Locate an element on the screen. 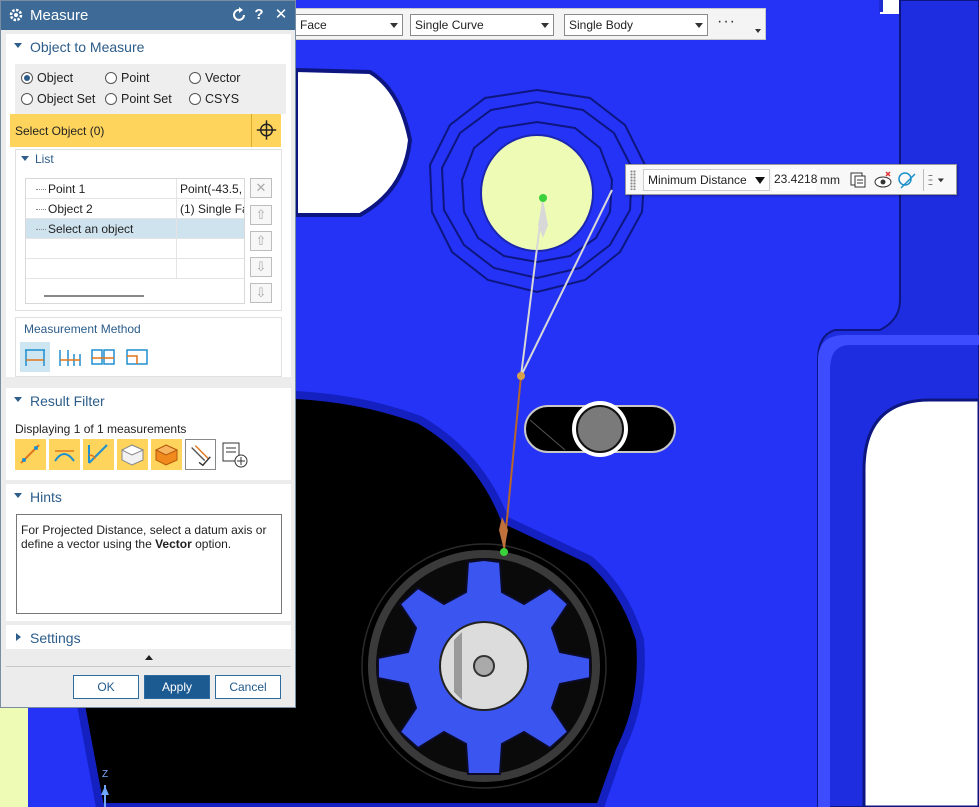 The width and height of the screenshot is (979, 807). object-to-measure-header: Object to Measure is located at coordinates (148, 46).